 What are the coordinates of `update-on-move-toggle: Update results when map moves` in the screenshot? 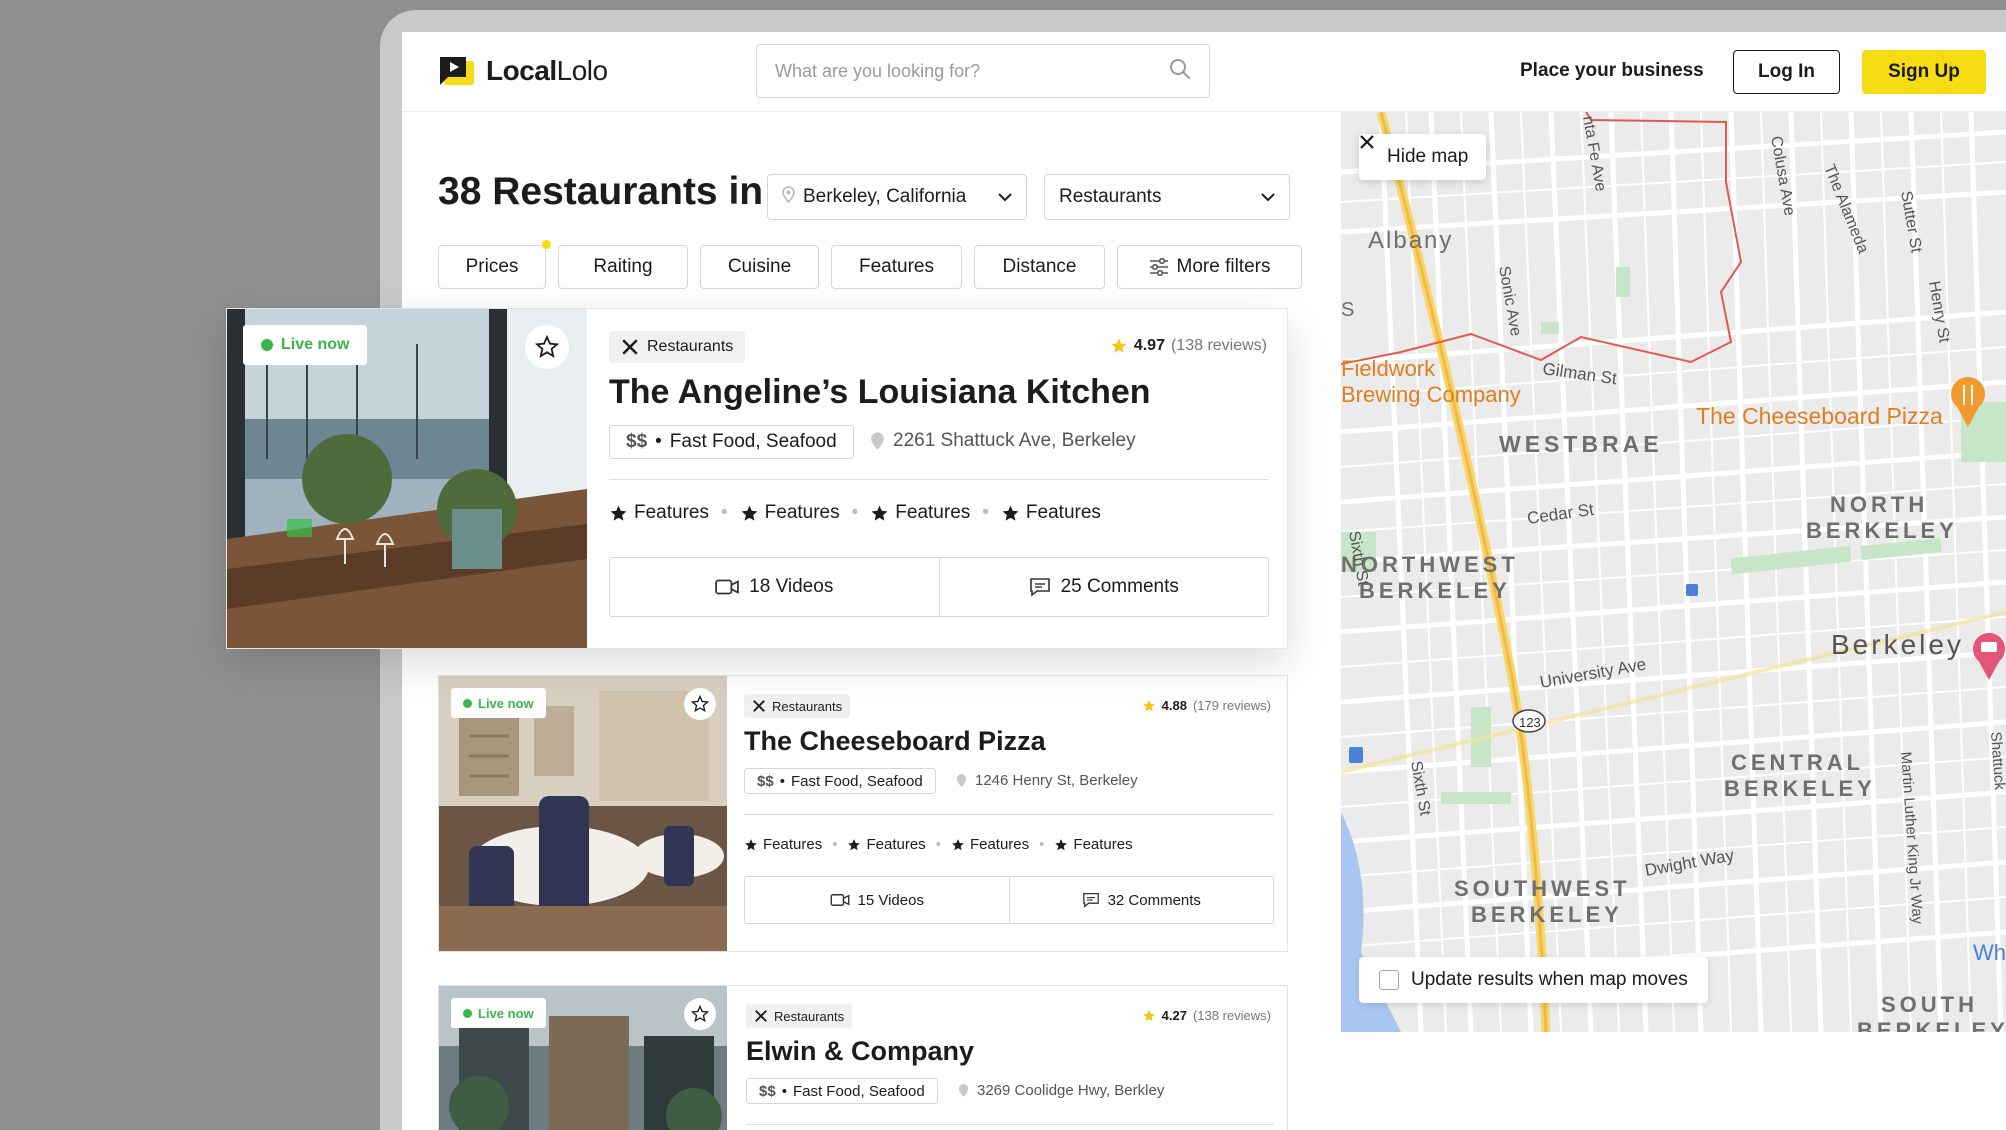 It's located at (1533, 980).